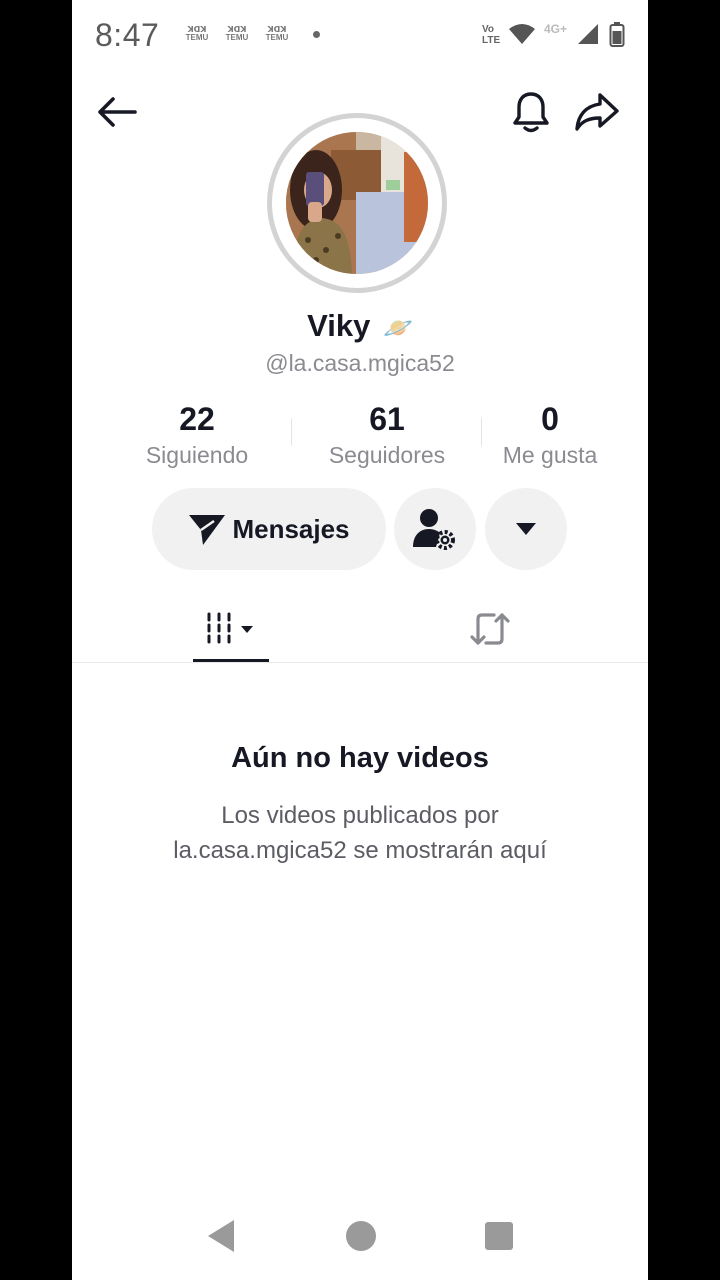 This screenshot has width=720, height=1280. I want to click on profile-name: Viky 🪐, so click(360, 326).